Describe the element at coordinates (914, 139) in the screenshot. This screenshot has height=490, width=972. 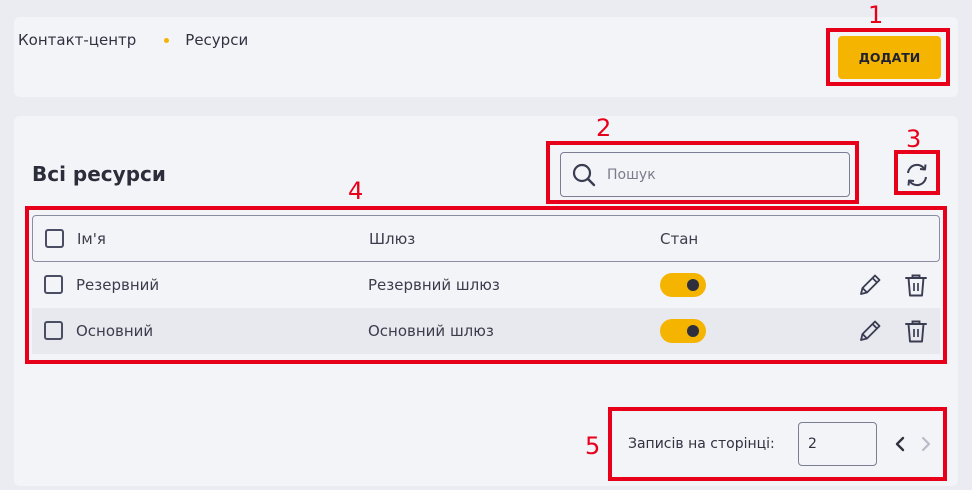
I see `annotation-label-3: 3` at that location.